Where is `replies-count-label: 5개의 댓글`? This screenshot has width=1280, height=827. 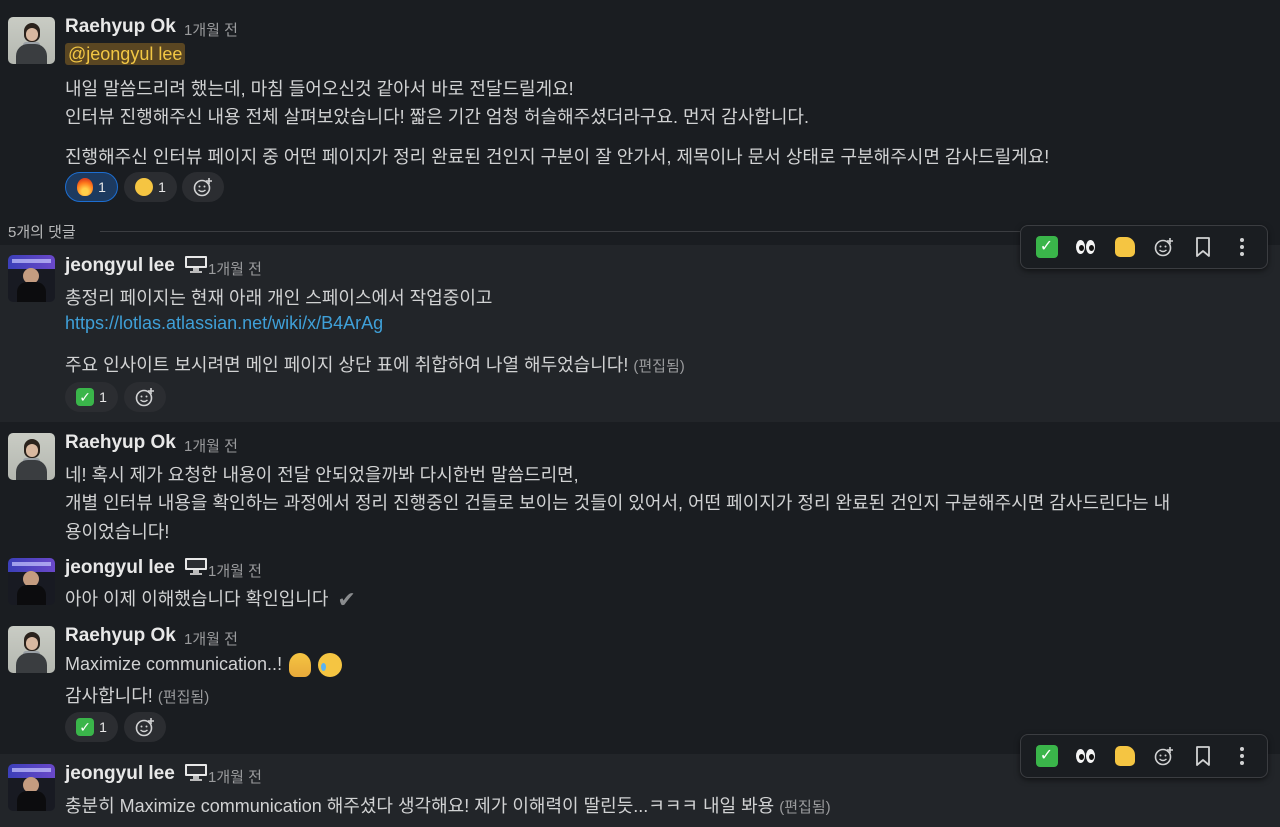 replies-count-label: 5개의 댓글 is located at coordinates (42, 232).